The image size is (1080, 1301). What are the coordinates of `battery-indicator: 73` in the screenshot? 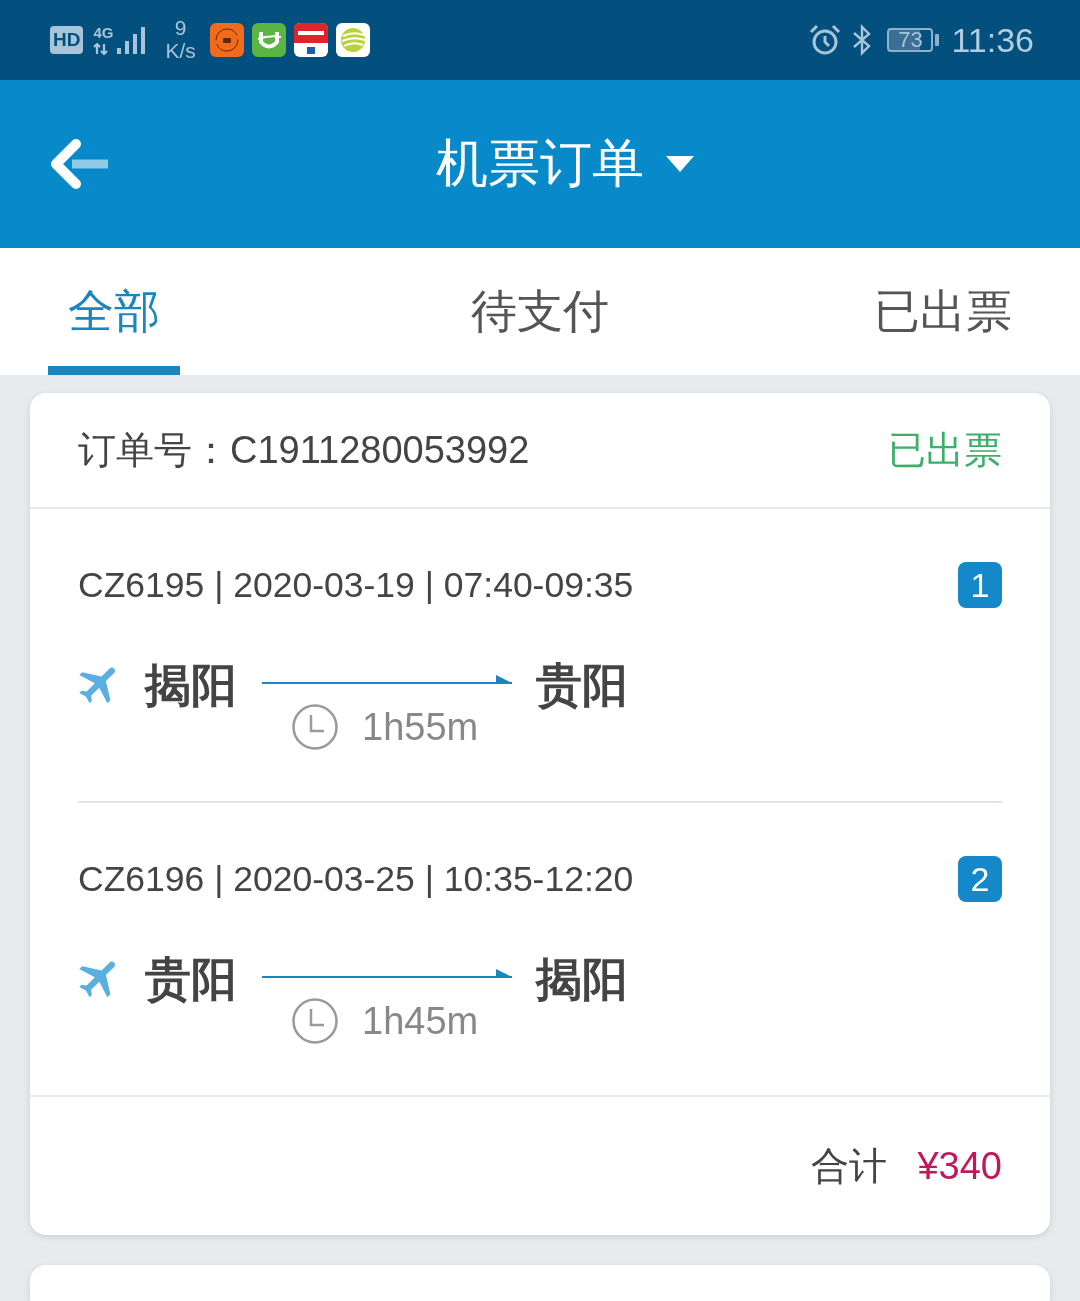 It's located at (913, 40).